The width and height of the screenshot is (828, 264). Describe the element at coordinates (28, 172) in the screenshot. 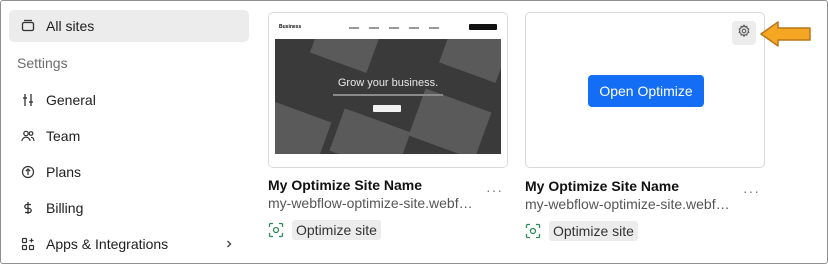

I see `plans-icon` at that location.